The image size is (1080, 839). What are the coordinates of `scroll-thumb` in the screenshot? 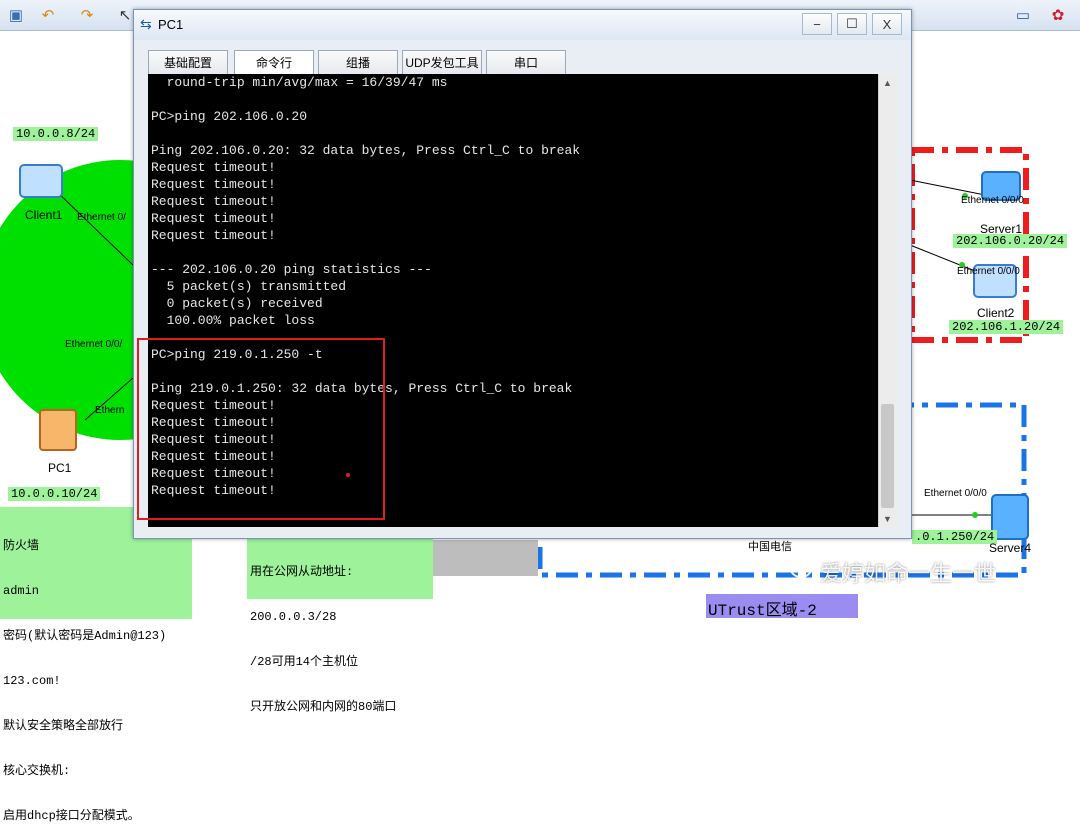 It's located at (887, 456).